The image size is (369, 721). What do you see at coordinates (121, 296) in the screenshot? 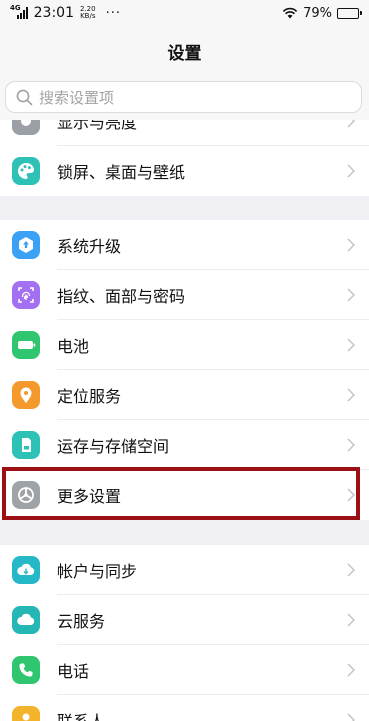
I see `settings-item-label: 指纹、面部与密码` at bounding box center [121, 296].